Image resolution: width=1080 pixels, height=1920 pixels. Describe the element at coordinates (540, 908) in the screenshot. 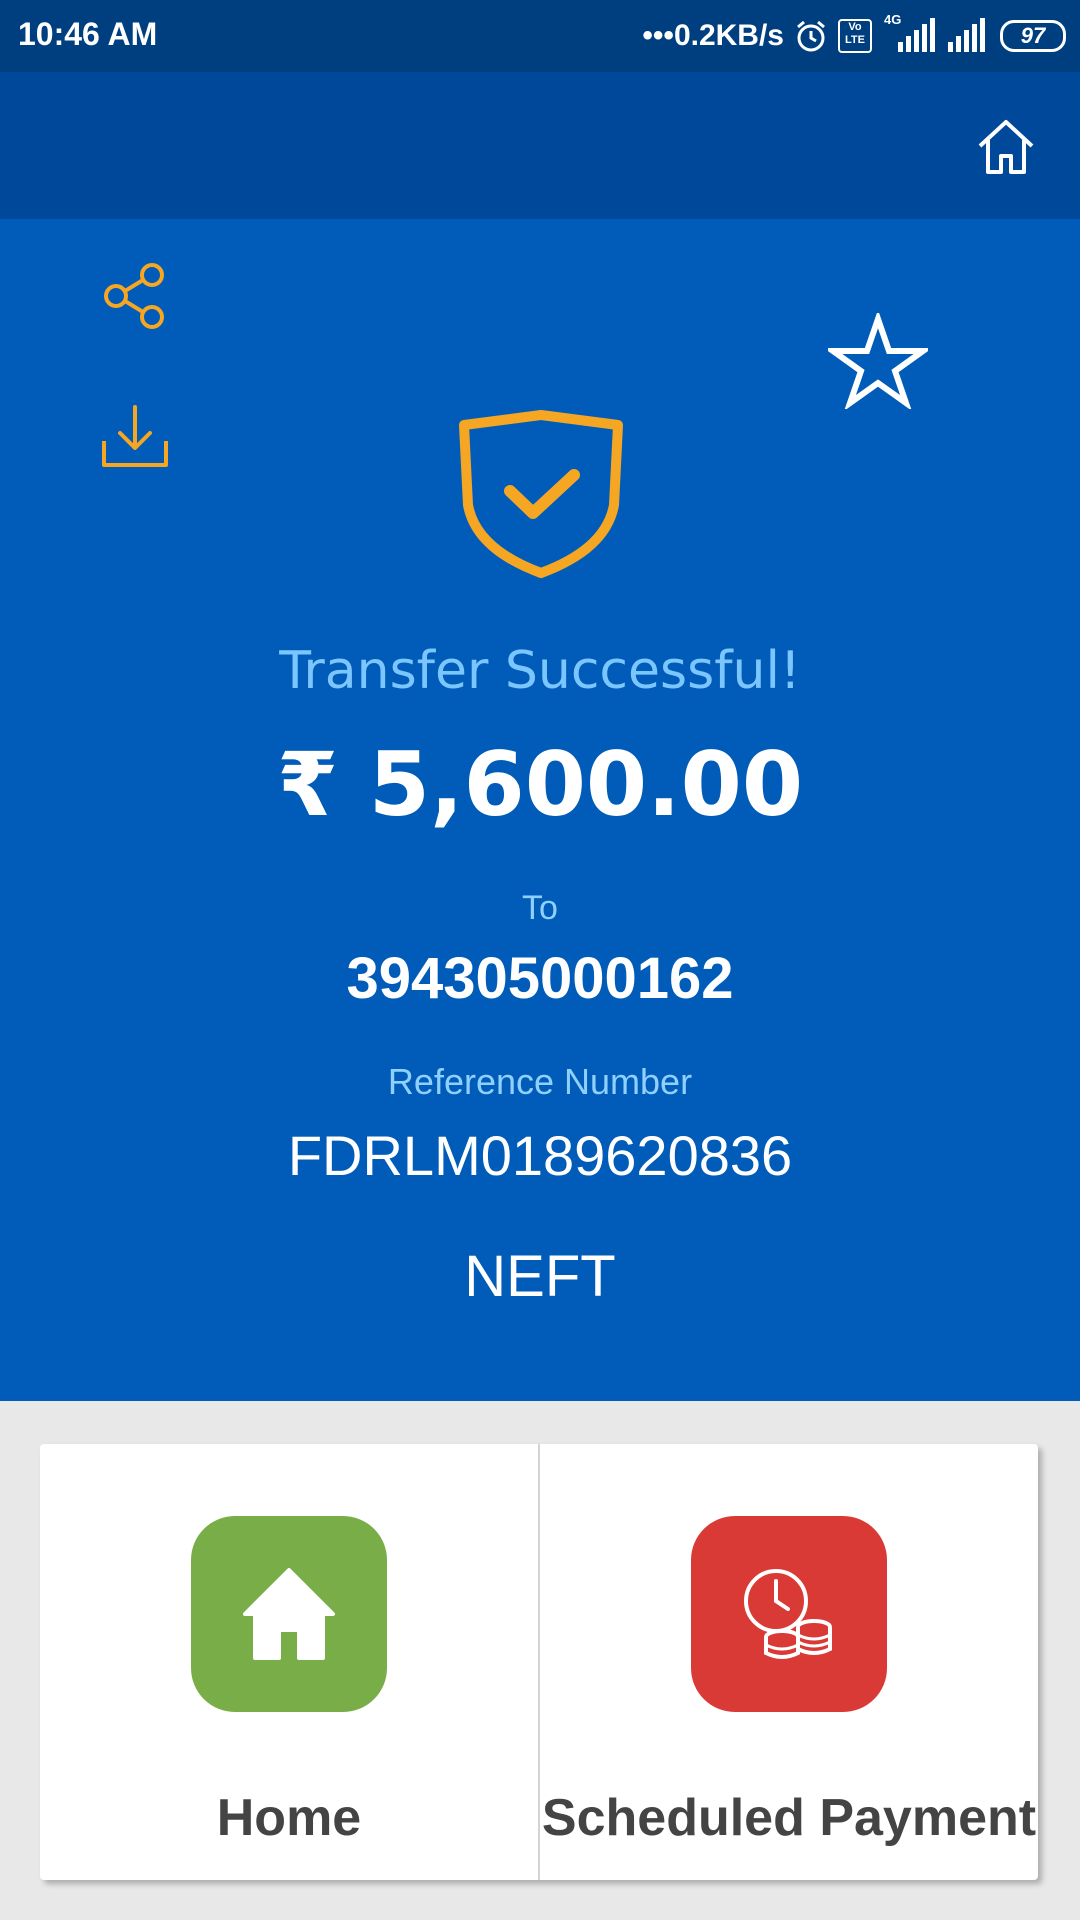

I see `to-label: To` at that location.